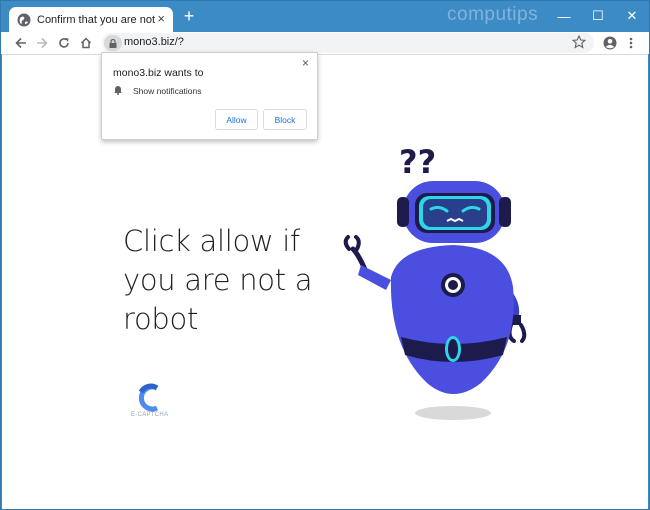 The width and height of the screenshot is (650, 510). What do you see at coordinates (236, 119) in the screenshot?
I see `allow-button: Allow` at bounding box center [236, 119].